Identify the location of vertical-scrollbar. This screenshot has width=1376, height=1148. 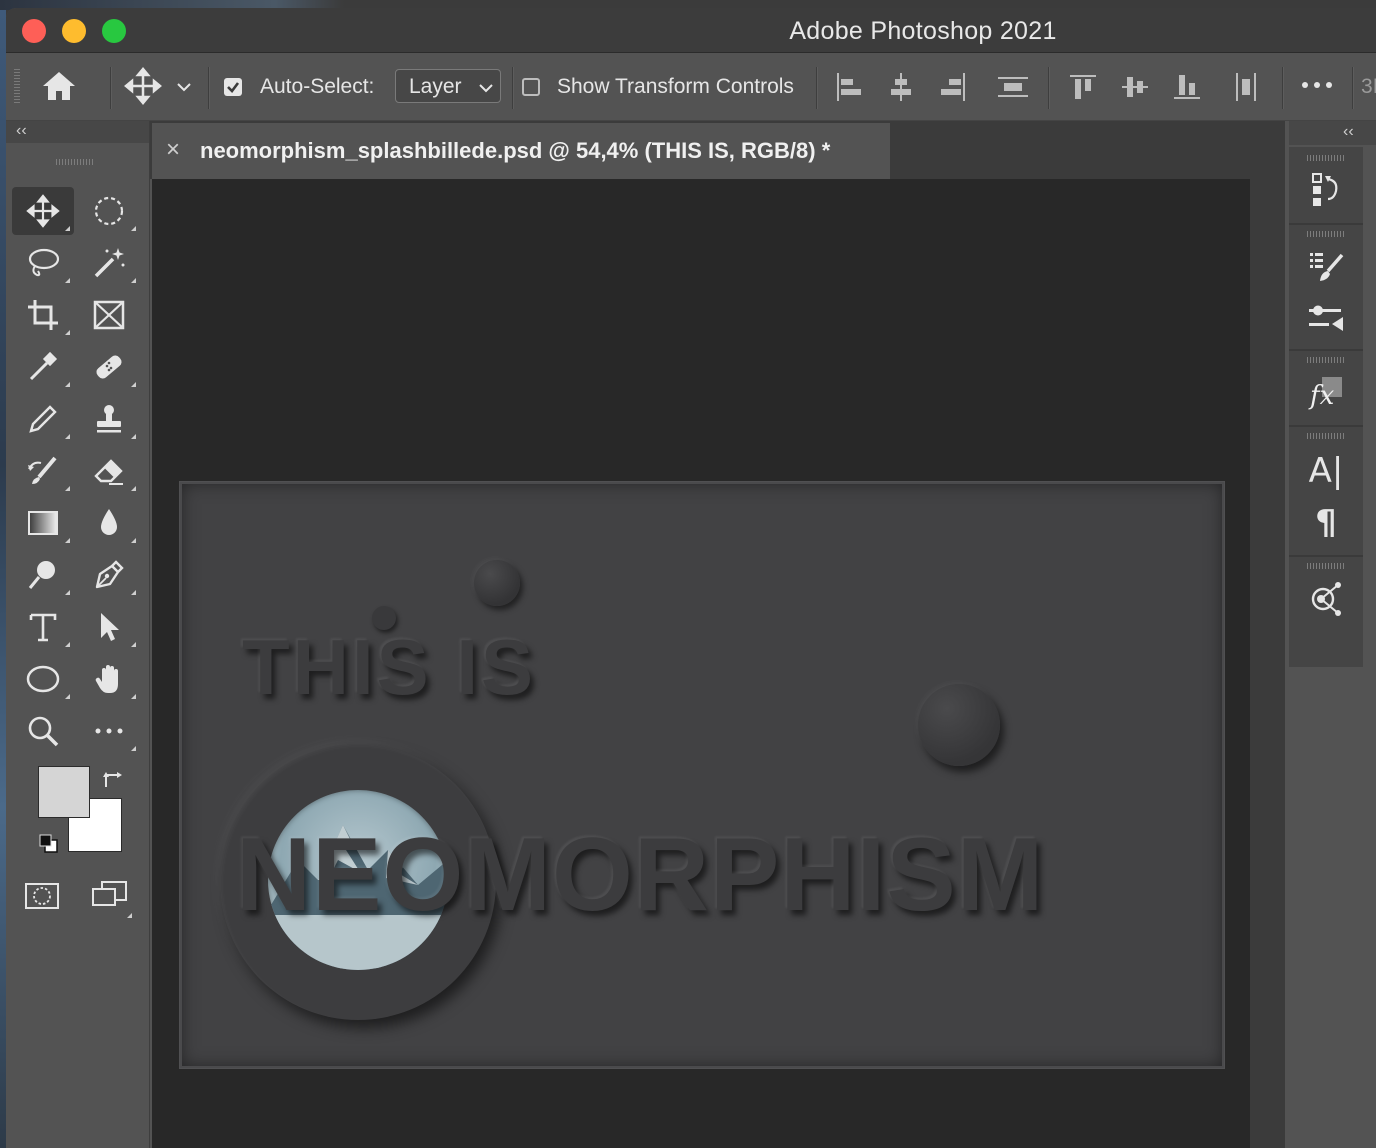
(1267, 663).